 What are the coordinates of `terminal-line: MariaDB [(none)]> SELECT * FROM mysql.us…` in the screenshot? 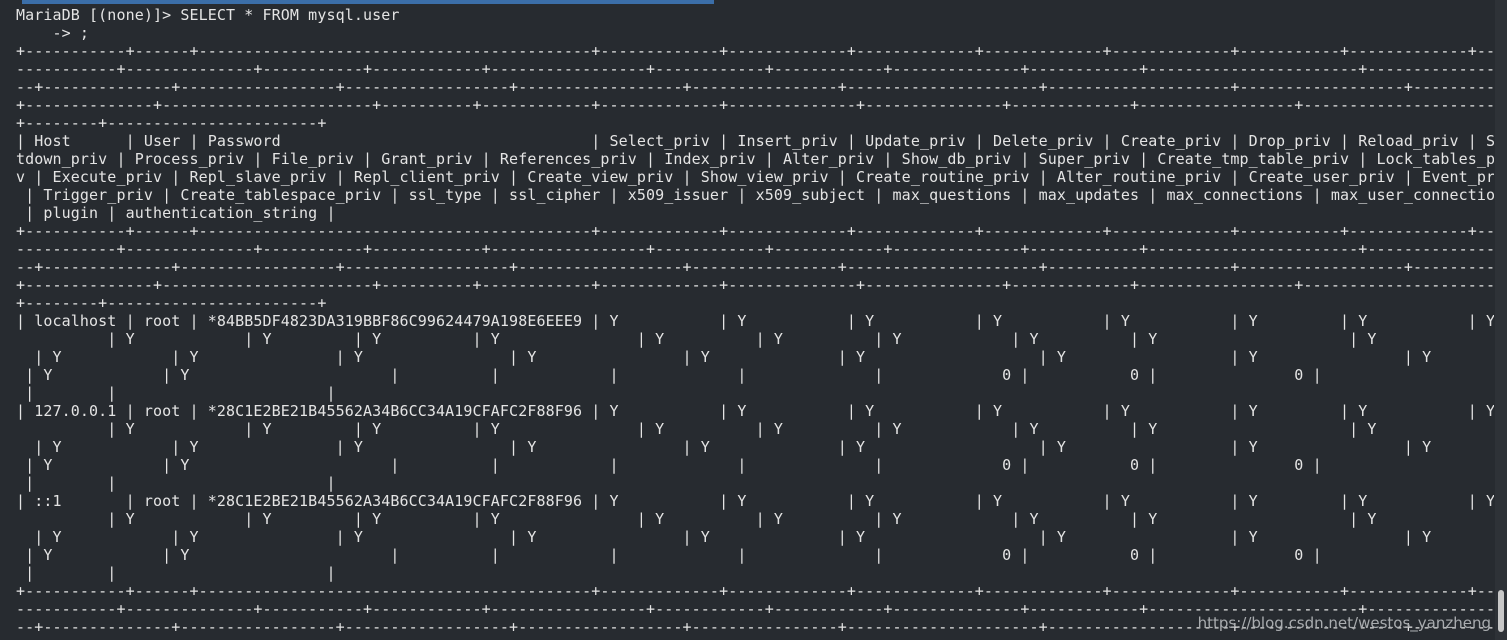 It's located at (208, 15).